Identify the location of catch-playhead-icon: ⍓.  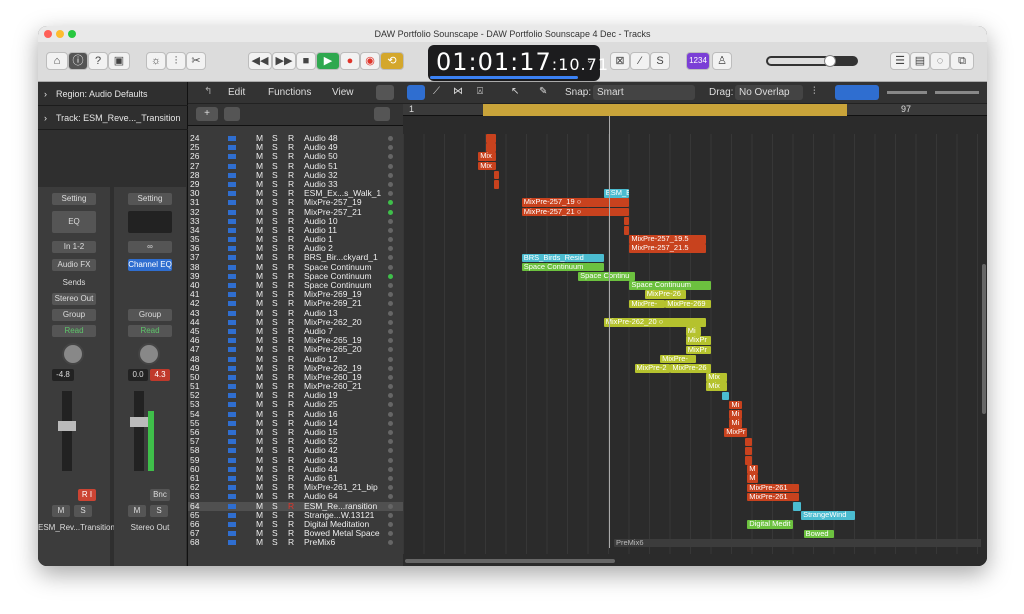
(480, 91).